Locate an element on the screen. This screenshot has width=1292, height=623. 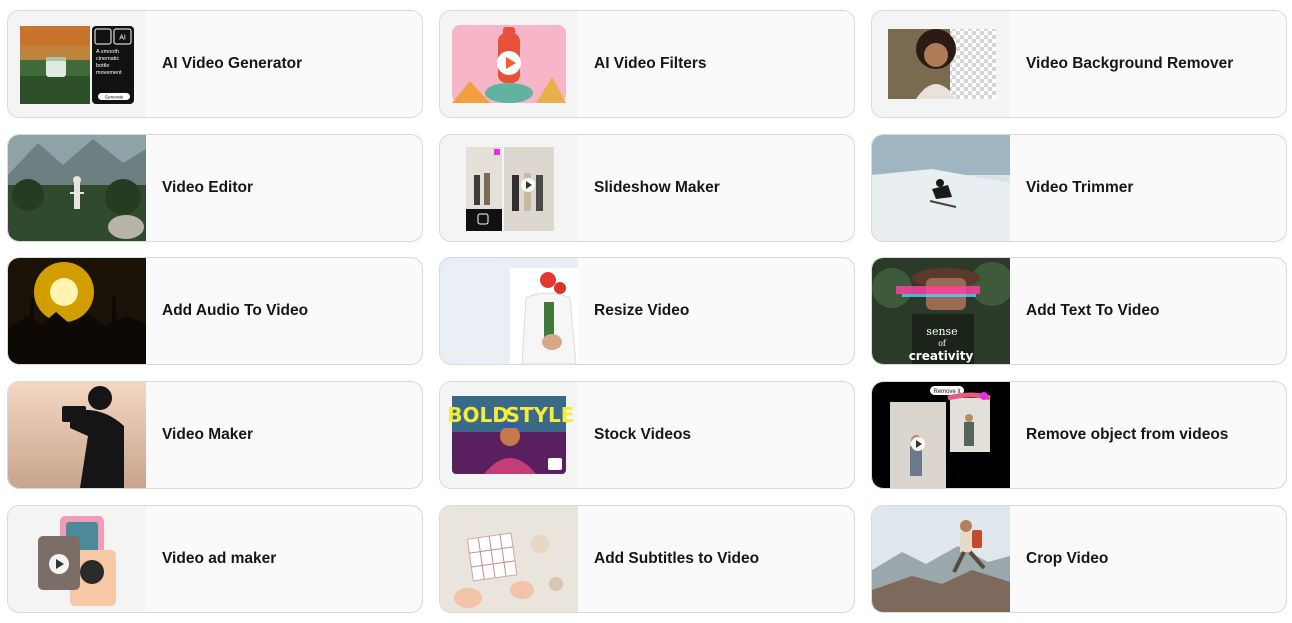
crop-video-thumbnail is located at coordinates (941, 559).